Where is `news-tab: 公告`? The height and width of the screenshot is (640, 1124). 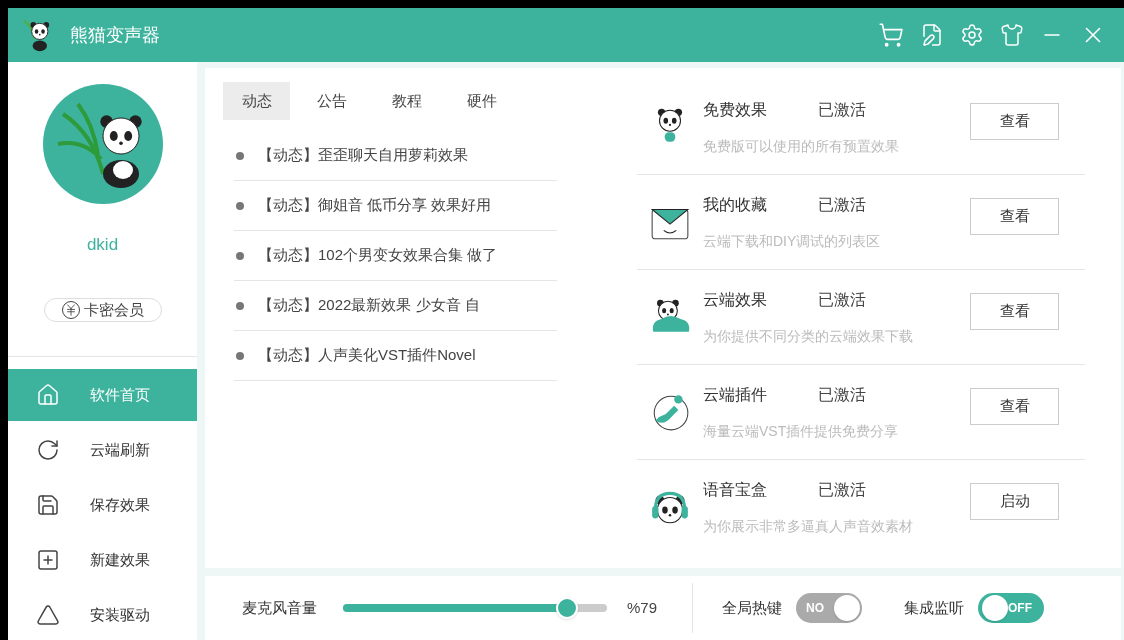 news-tab: 公告 is located at coordinates (331, 101).